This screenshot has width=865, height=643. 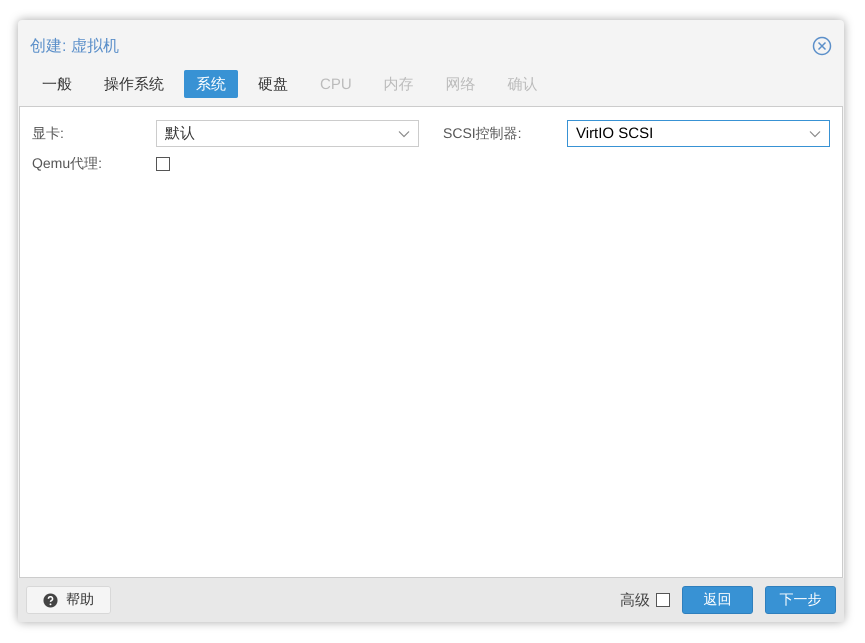 I want to click on help-icon, so click(x=50, y=600).